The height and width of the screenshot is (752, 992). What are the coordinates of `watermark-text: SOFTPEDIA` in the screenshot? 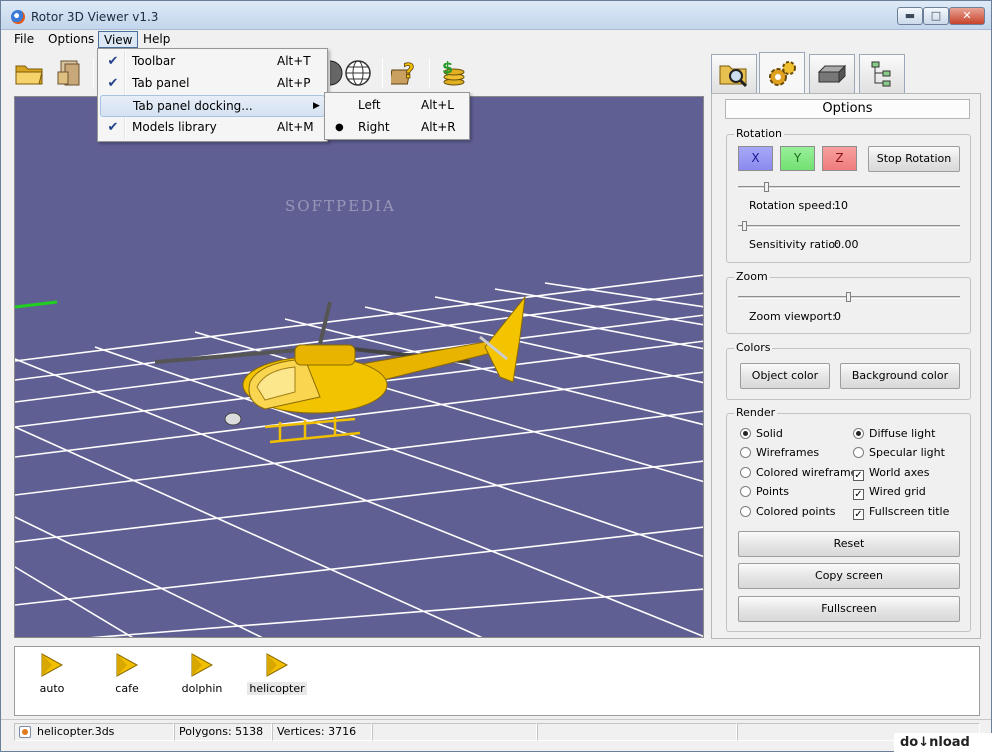 It's located at (340, 206).